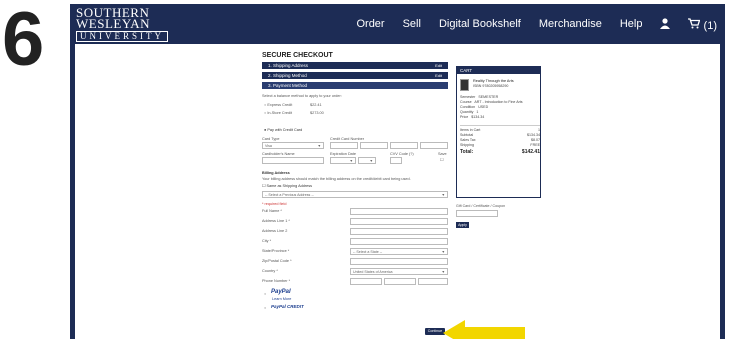 Image resolution: width=729 pixels, height=339 pixels. Describe the element at coordinates (396, 160) in the screenshot. I see `cvv-field` at that location.